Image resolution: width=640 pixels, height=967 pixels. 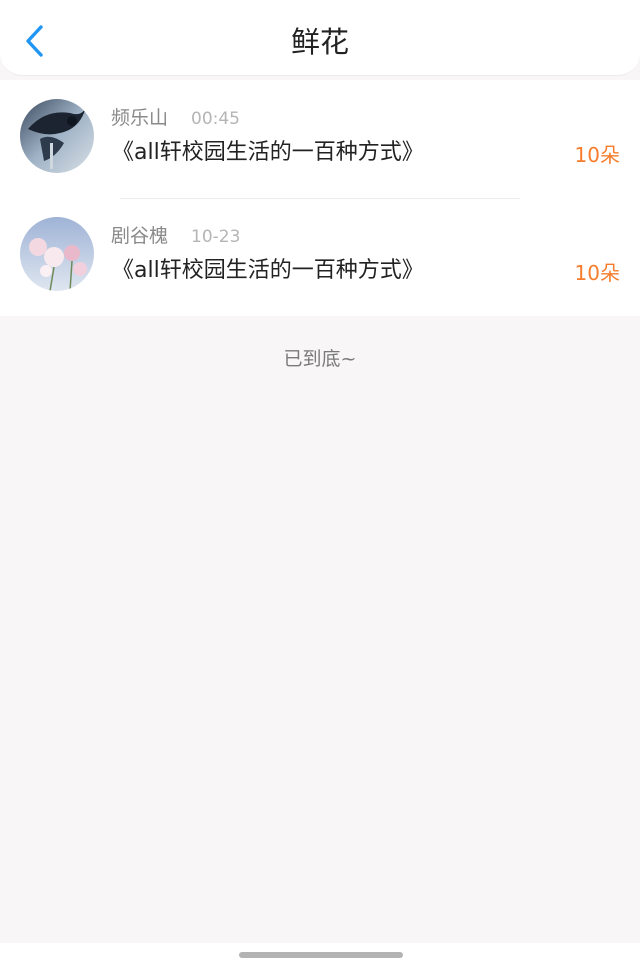 I want to click on top-bar: 鲜花, so click(x=320, y=38).